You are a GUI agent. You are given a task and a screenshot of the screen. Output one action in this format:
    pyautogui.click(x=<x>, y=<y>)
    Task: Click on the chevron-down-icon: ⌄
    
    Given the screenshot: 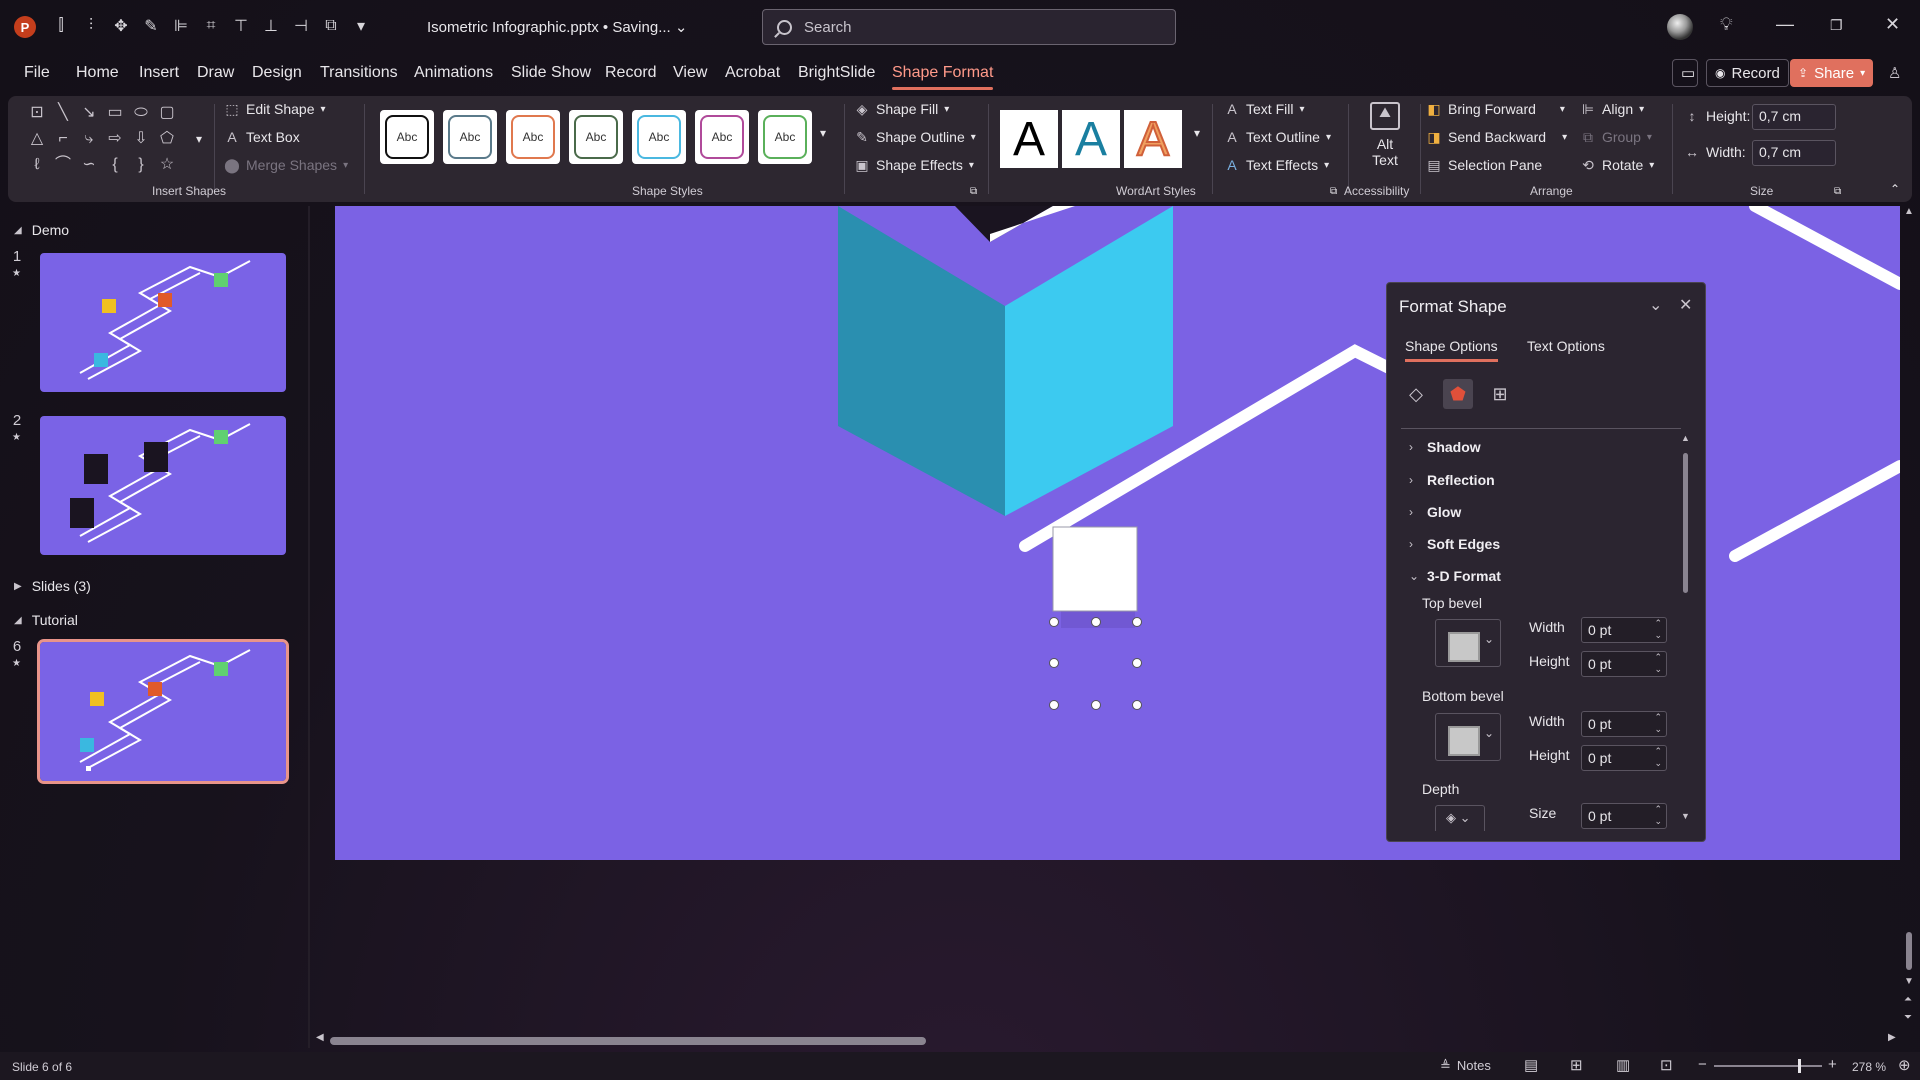 What is the action you would take?
    pyautogui.click(x=1655, y=305)
    